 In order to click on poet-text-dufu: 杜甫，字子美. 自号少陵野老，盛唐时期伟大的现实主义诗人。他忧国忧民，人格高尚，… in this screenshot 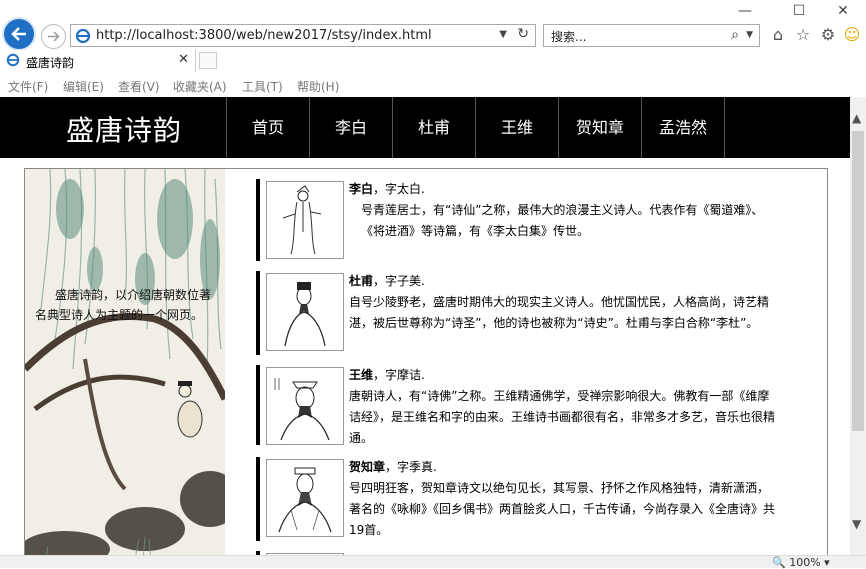, I will do `click(564, 302)`.